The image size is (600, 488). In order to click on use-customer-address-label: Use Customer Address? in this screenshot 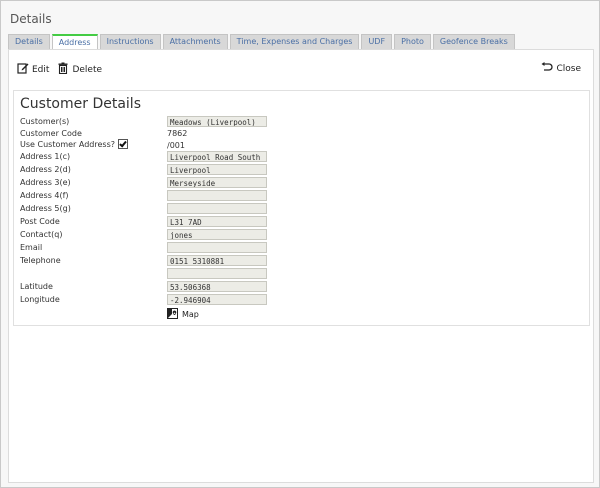, I will do `click(67, 144)`.